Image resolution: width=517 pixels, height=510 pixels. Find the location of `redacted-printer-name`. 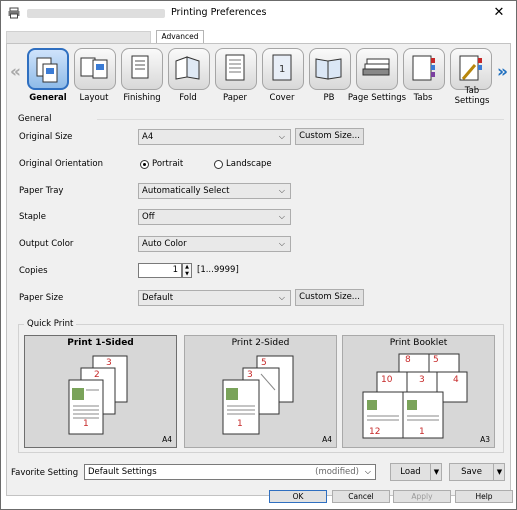

redacted-printer-name is located at coordinates (96, 13).